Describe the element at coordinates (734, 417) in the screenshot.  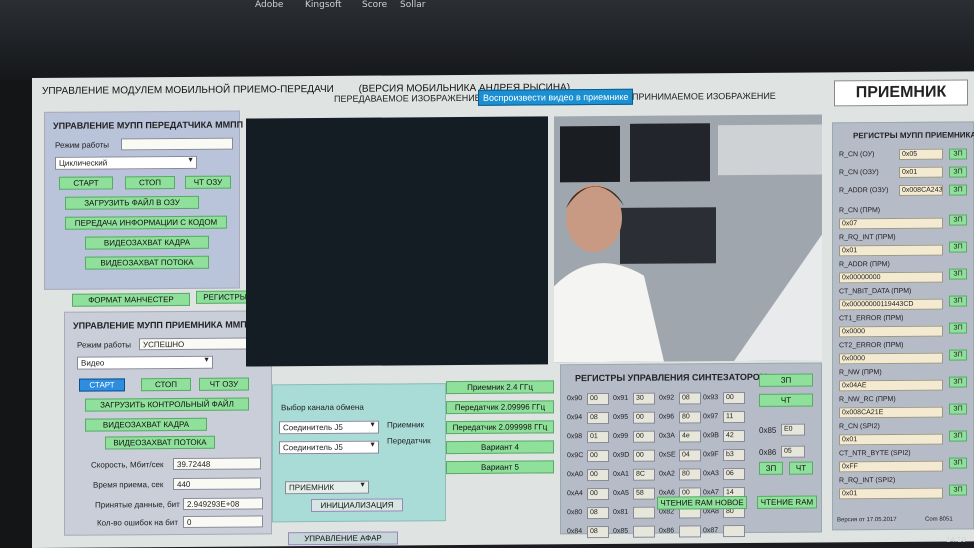
I see `synth-reg-value: 11` at that location.